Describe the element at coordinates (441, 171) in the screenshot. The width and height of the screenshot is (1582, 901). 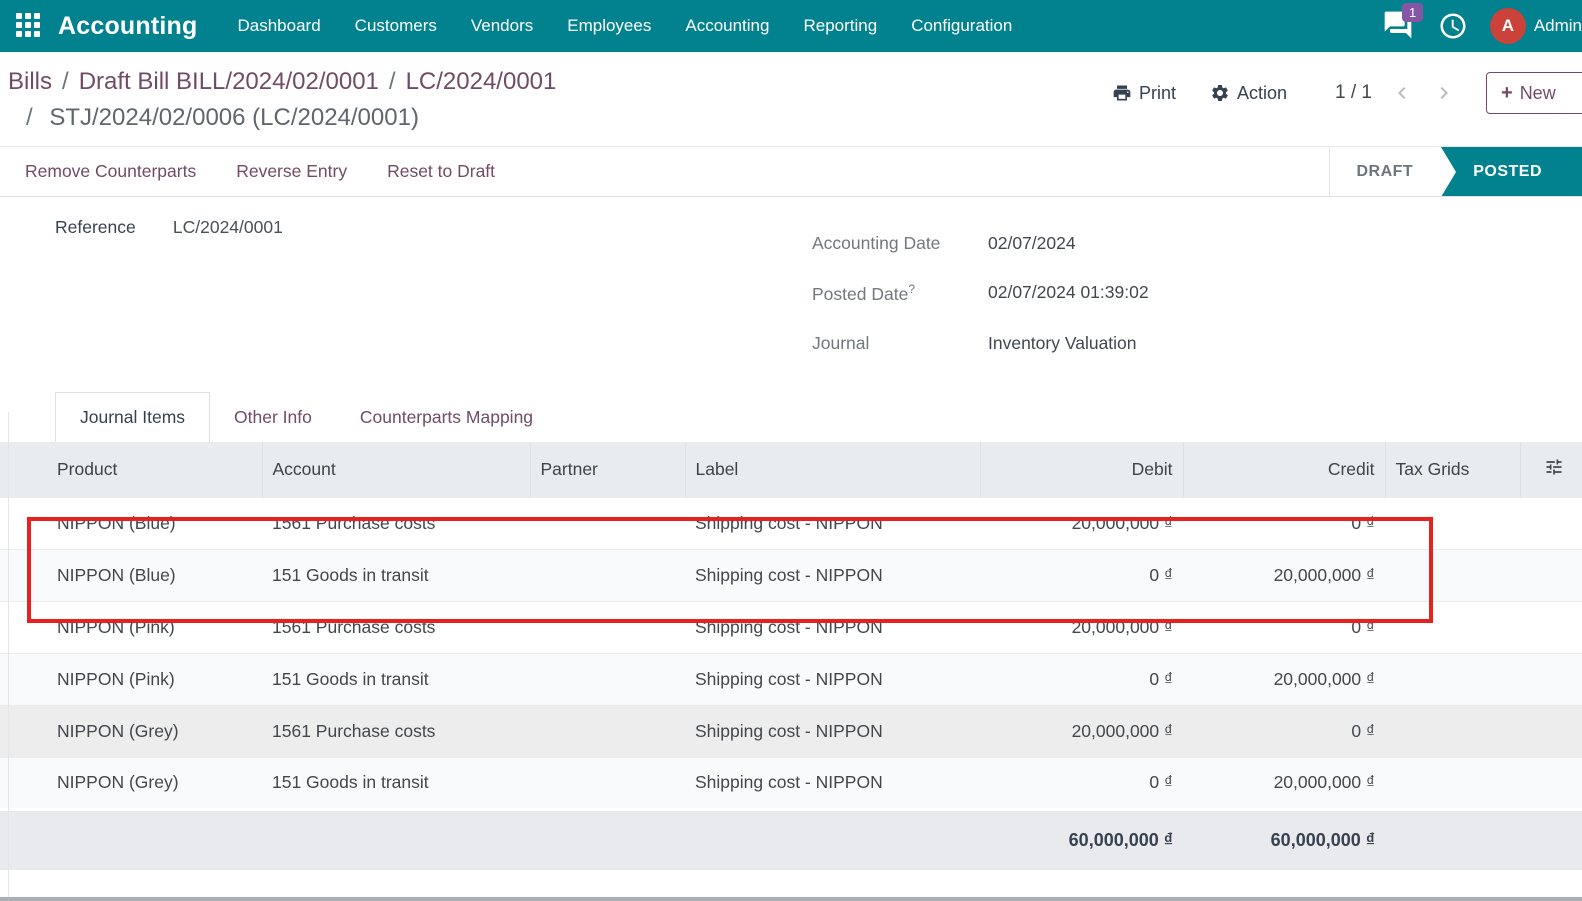
I see `reset-to-draft-button: Reset to Draft` at that location.